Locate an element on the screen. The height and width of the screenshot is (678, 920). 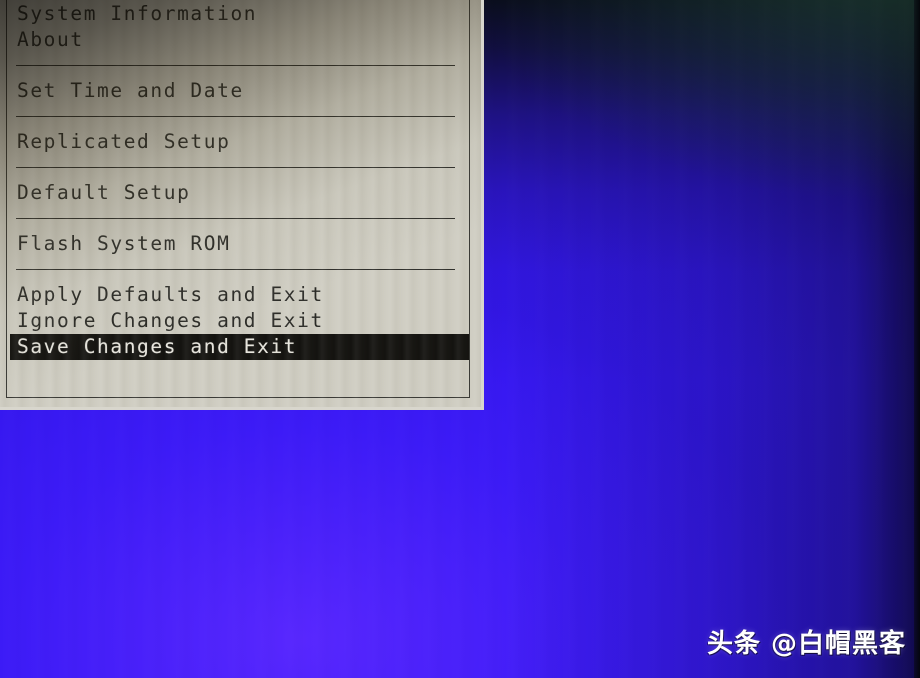
menu-item-ignore-changes-and-exit: Ignore Changes and Exit is located at coordinates (233, 321).